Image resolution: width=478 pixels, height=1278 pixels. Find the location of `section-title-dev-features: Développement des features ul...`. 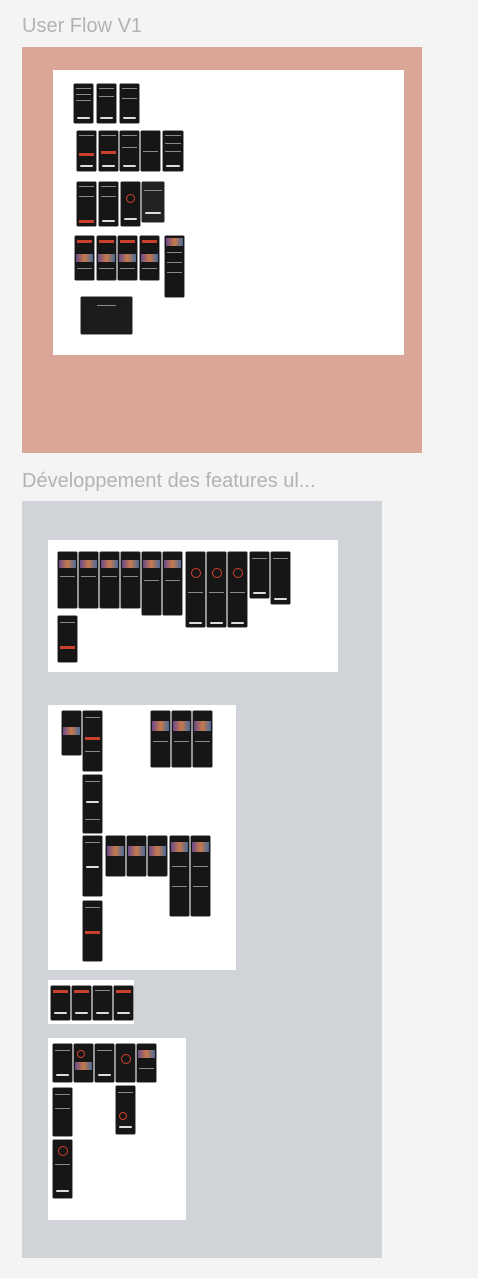

section-title-dev-features: Développement des features ul... is located at coordinates (197, 481).